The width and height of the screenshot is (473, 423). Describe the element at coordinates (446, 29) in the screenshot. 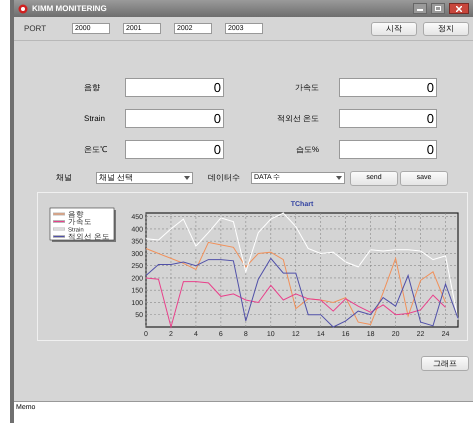

I see `toolbar-button: 정지` at that location.